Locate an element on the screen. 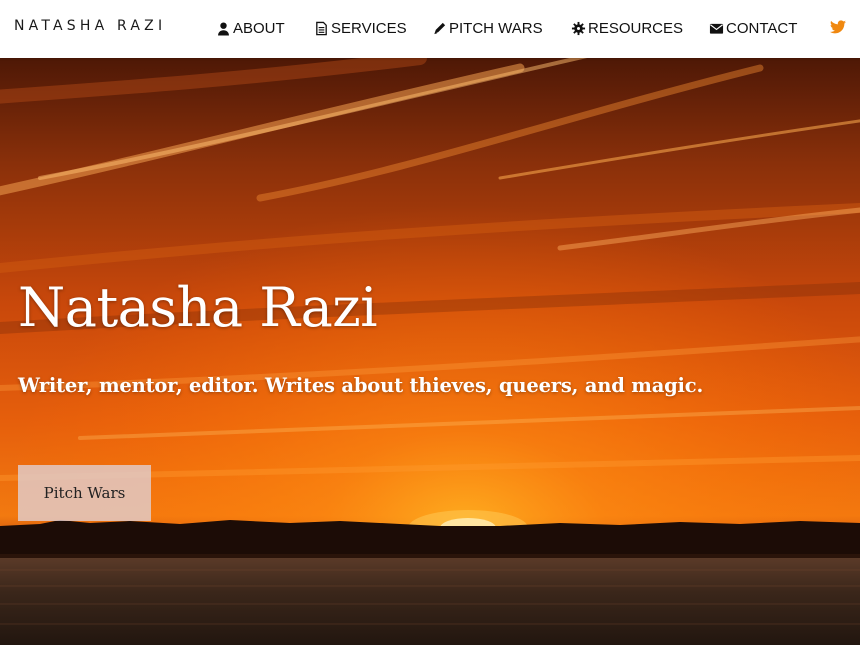 Image resolution: width=860 pixels, height=645 pixels. nav-item-about: ABOUT is located at coordinates (250, 28).